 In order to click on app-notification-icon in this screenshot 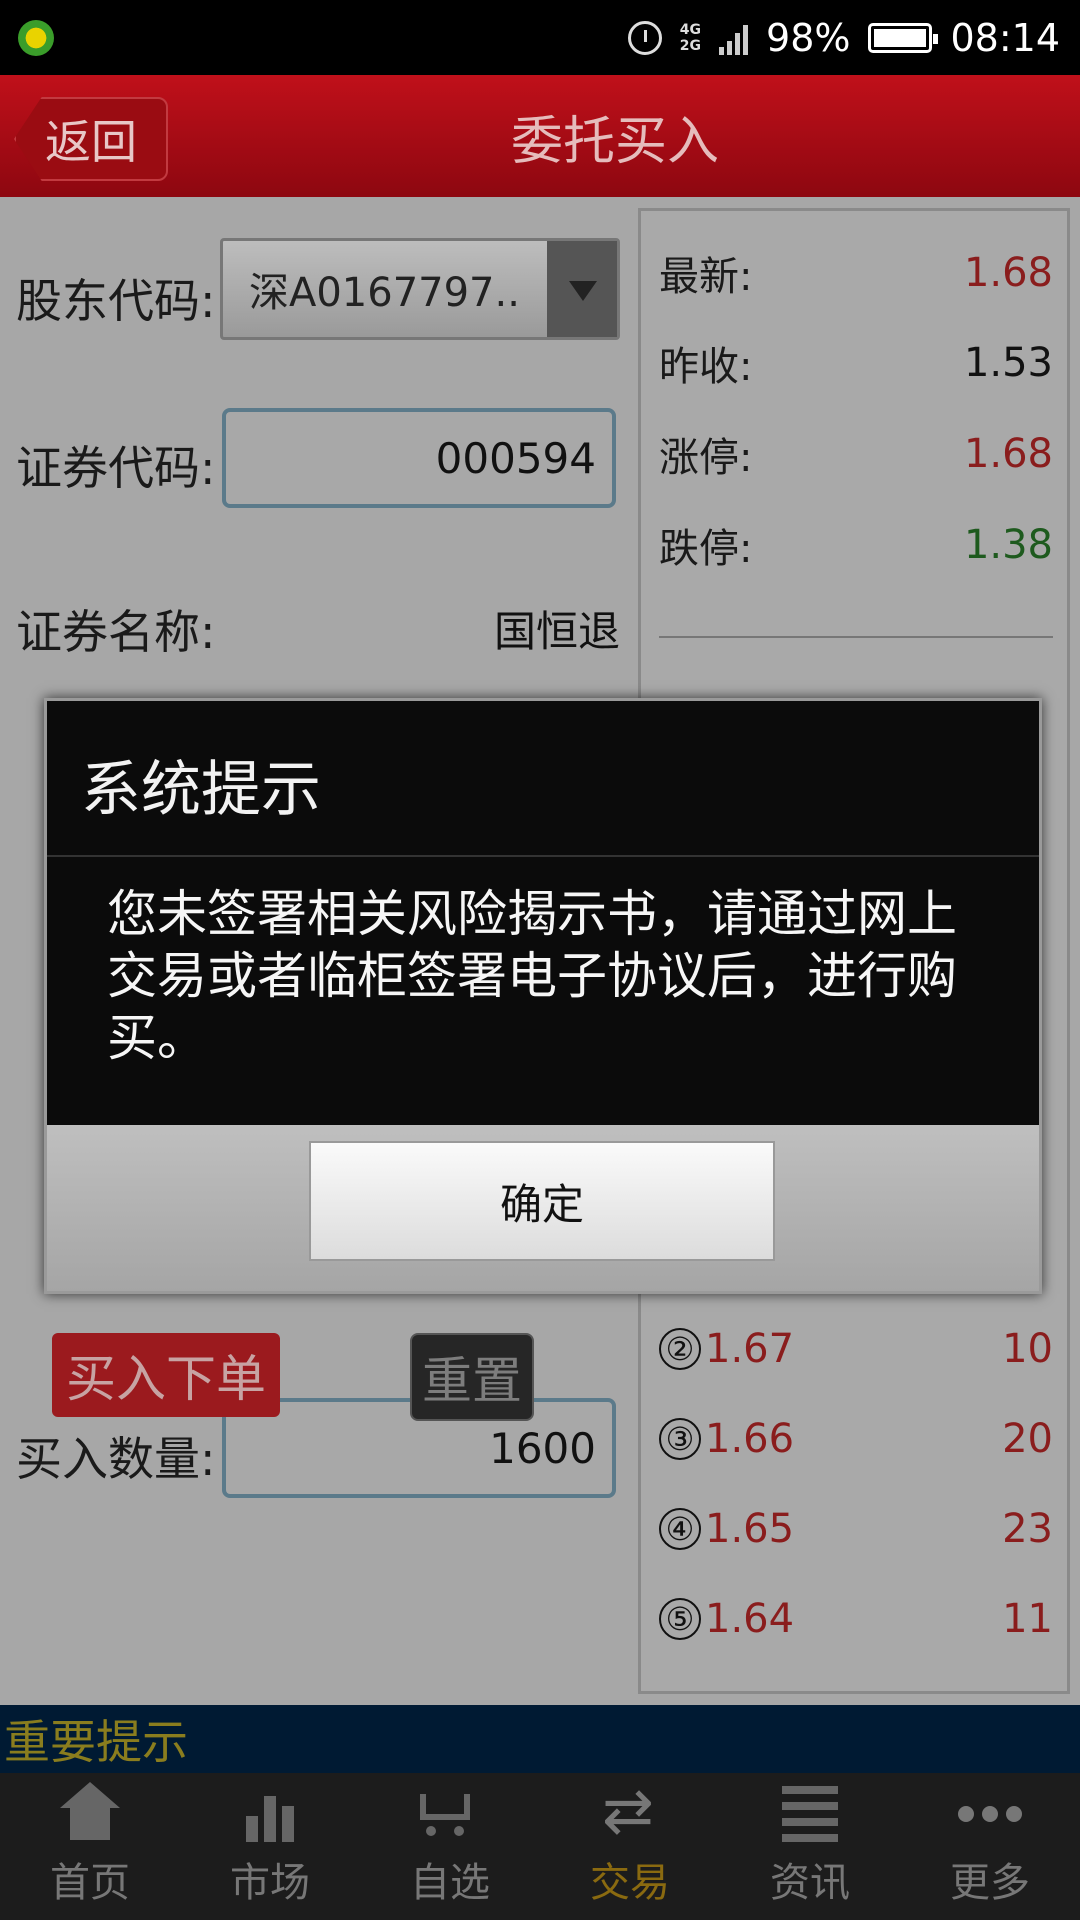, I will do `click(36, 38)`.